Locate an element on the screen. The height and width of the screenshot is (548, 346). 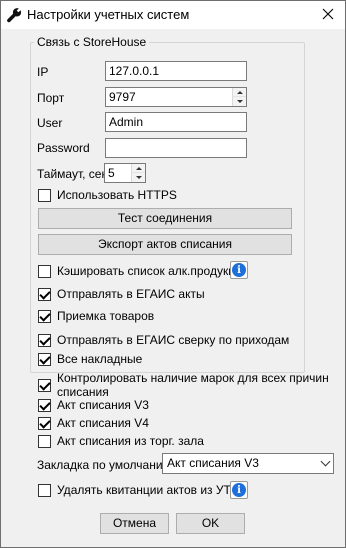
option-label: Все накладные is located at coordinates (100, 359).